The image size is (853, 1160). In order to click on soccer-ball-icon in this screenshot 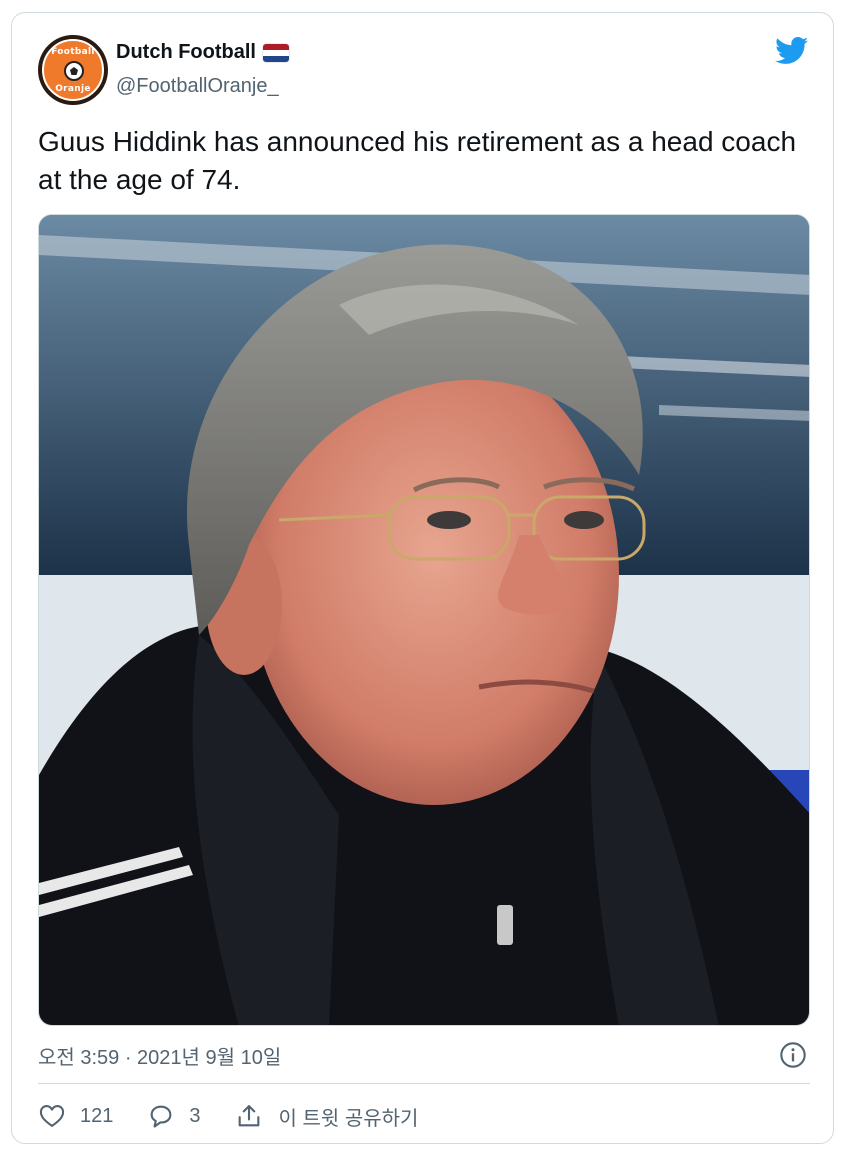, I will do `click(74, 71)`.